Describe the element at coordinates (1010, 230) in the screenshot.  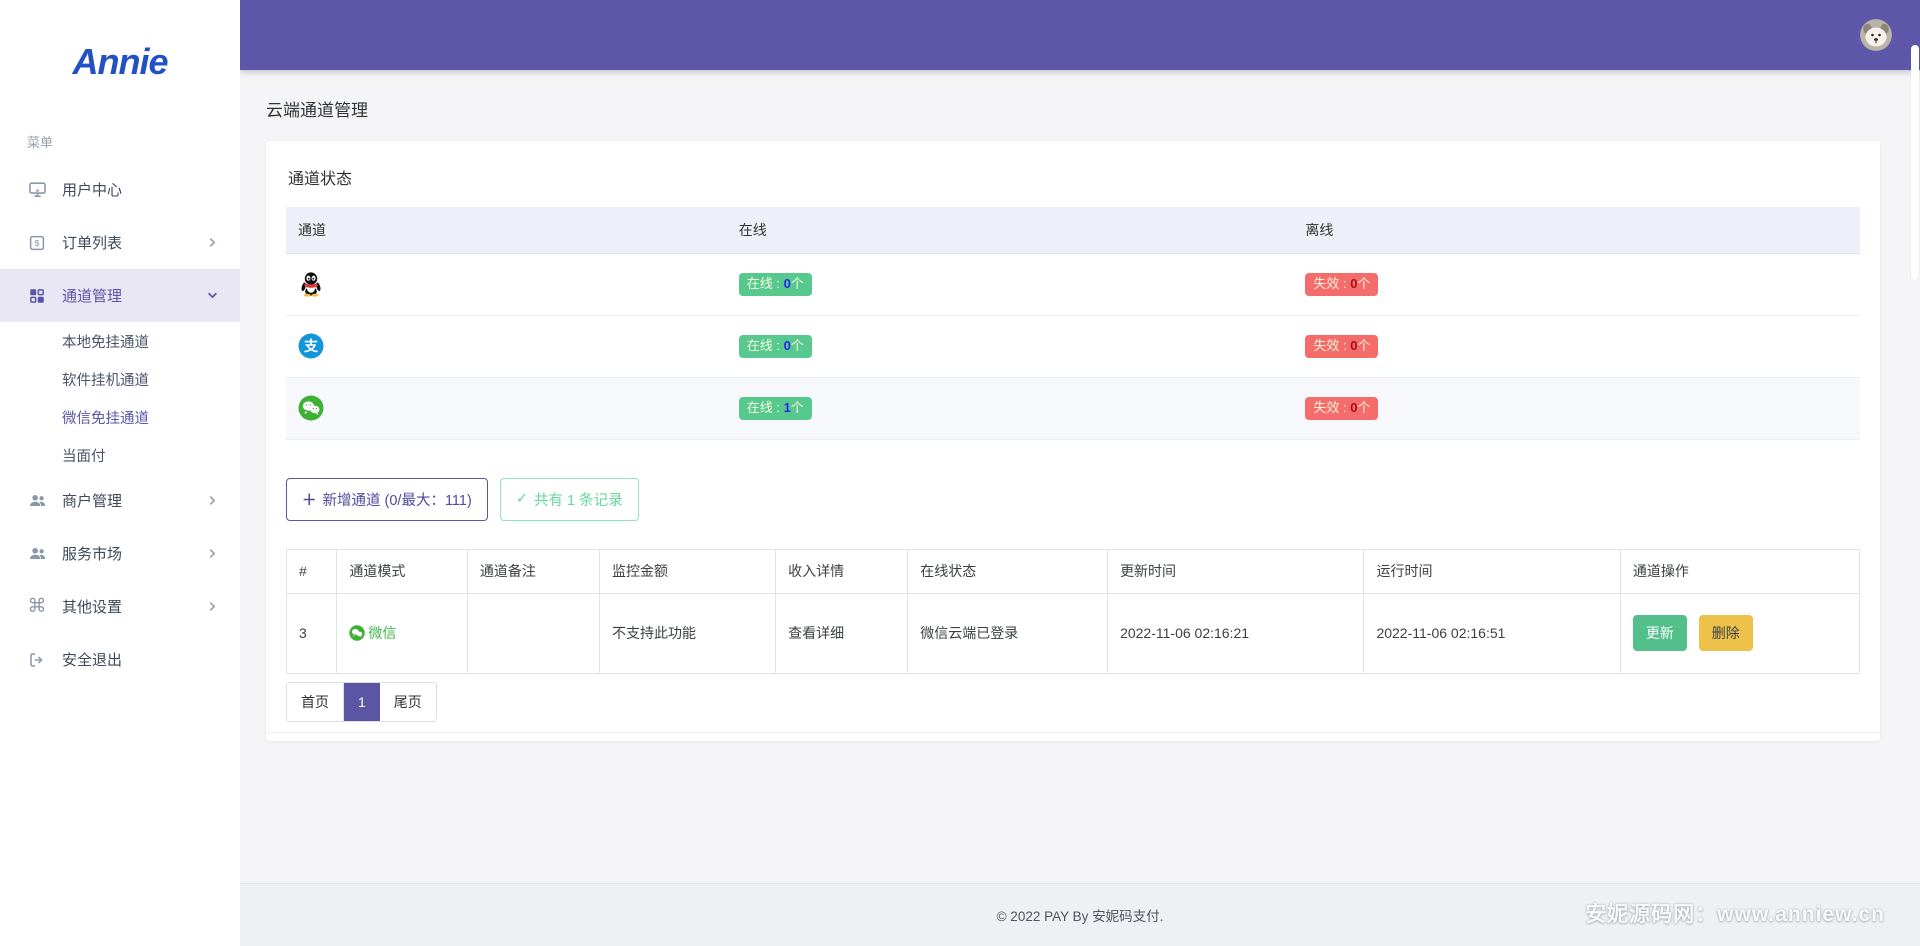
I see `status-col-online: 在线` at that location.